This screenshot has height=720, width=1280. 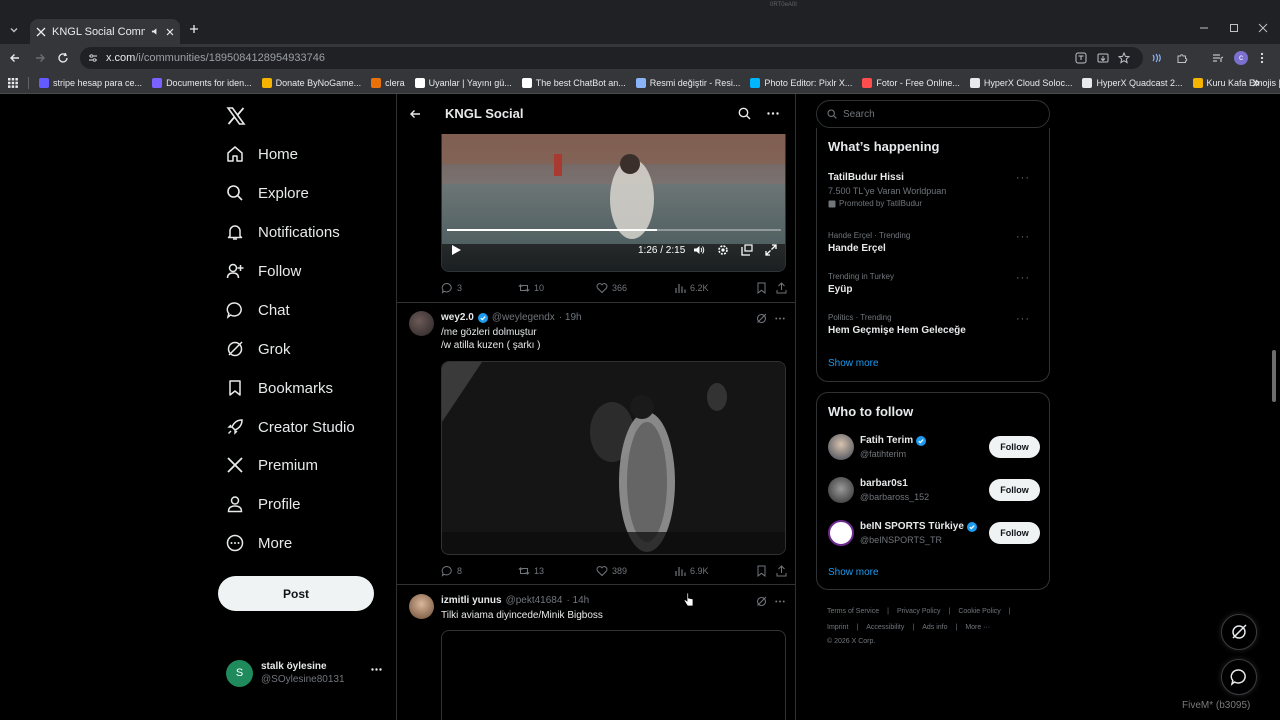 What do you see at coordinates (471, 600) in the screenshot?
I see `tweet-author-name: izmitli yunus` at bounding box center [471, 600].